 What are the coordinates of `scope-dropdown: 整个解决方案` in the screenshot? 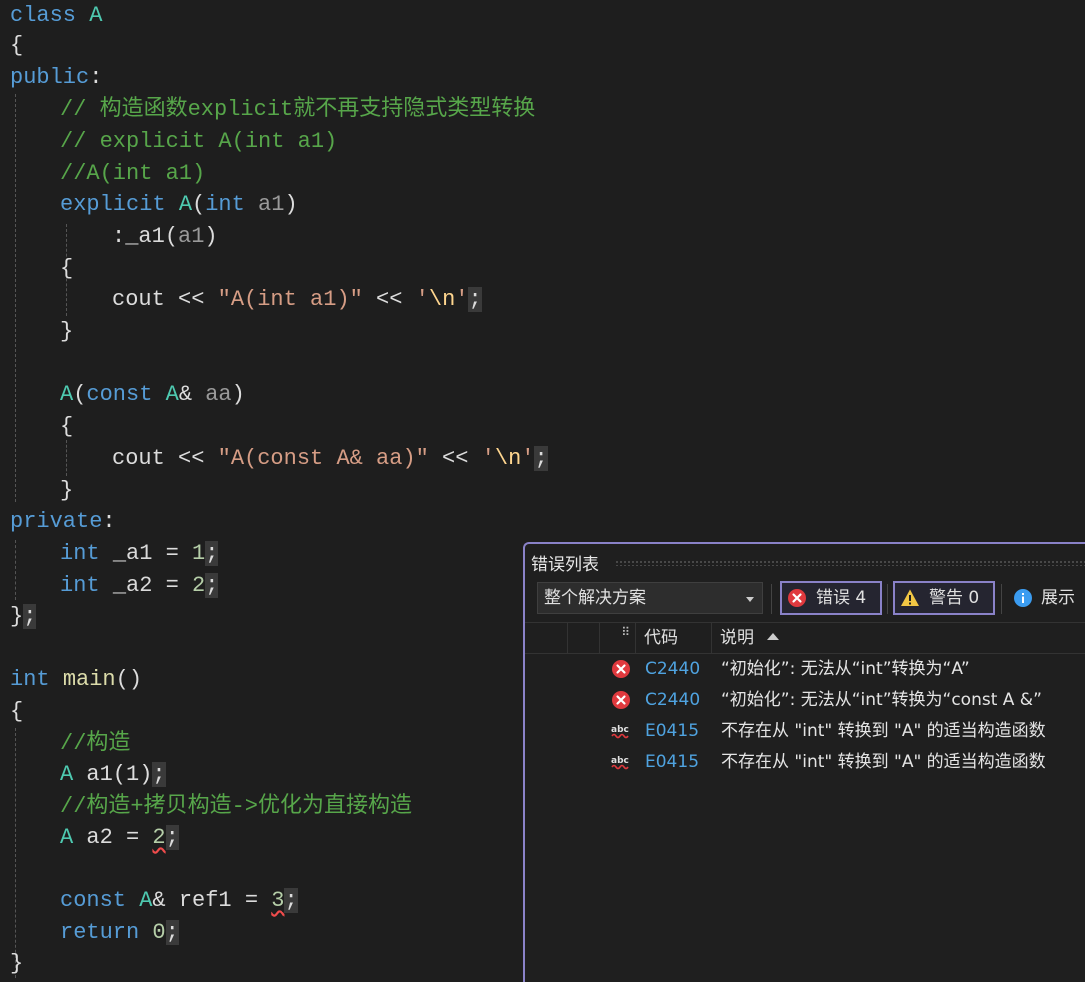 It's located at (650, 598).